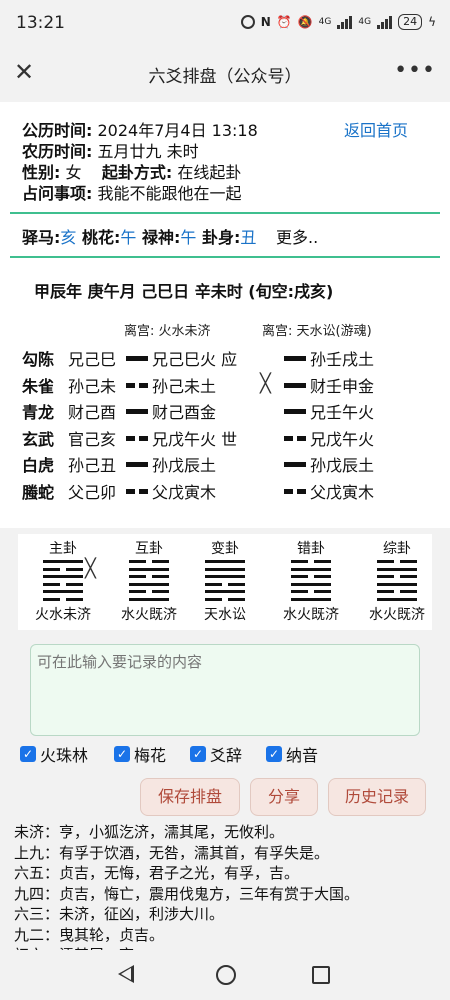  I want to click on main-yao-text: 兄戊午火 世, so click(195, 439).